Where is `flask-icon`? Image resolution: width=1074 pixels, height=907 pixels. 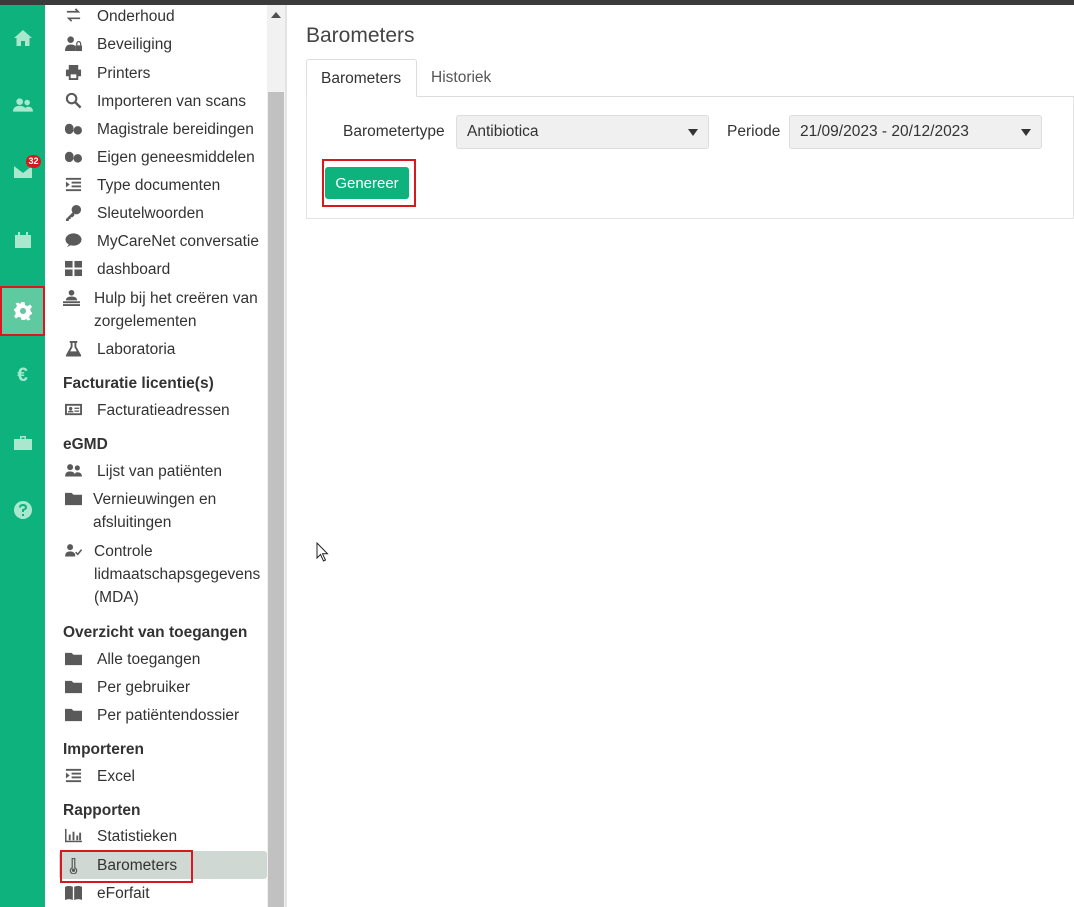
flask-icon is located at coordinates (73, 348).